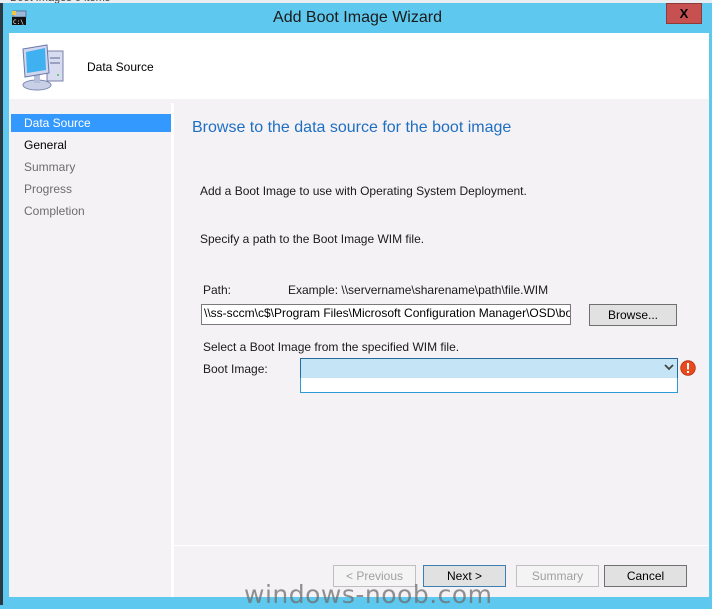 Image resolution: width=712 pixels, height=609 pixels. I want to click on error-icon, so click(688, 368).